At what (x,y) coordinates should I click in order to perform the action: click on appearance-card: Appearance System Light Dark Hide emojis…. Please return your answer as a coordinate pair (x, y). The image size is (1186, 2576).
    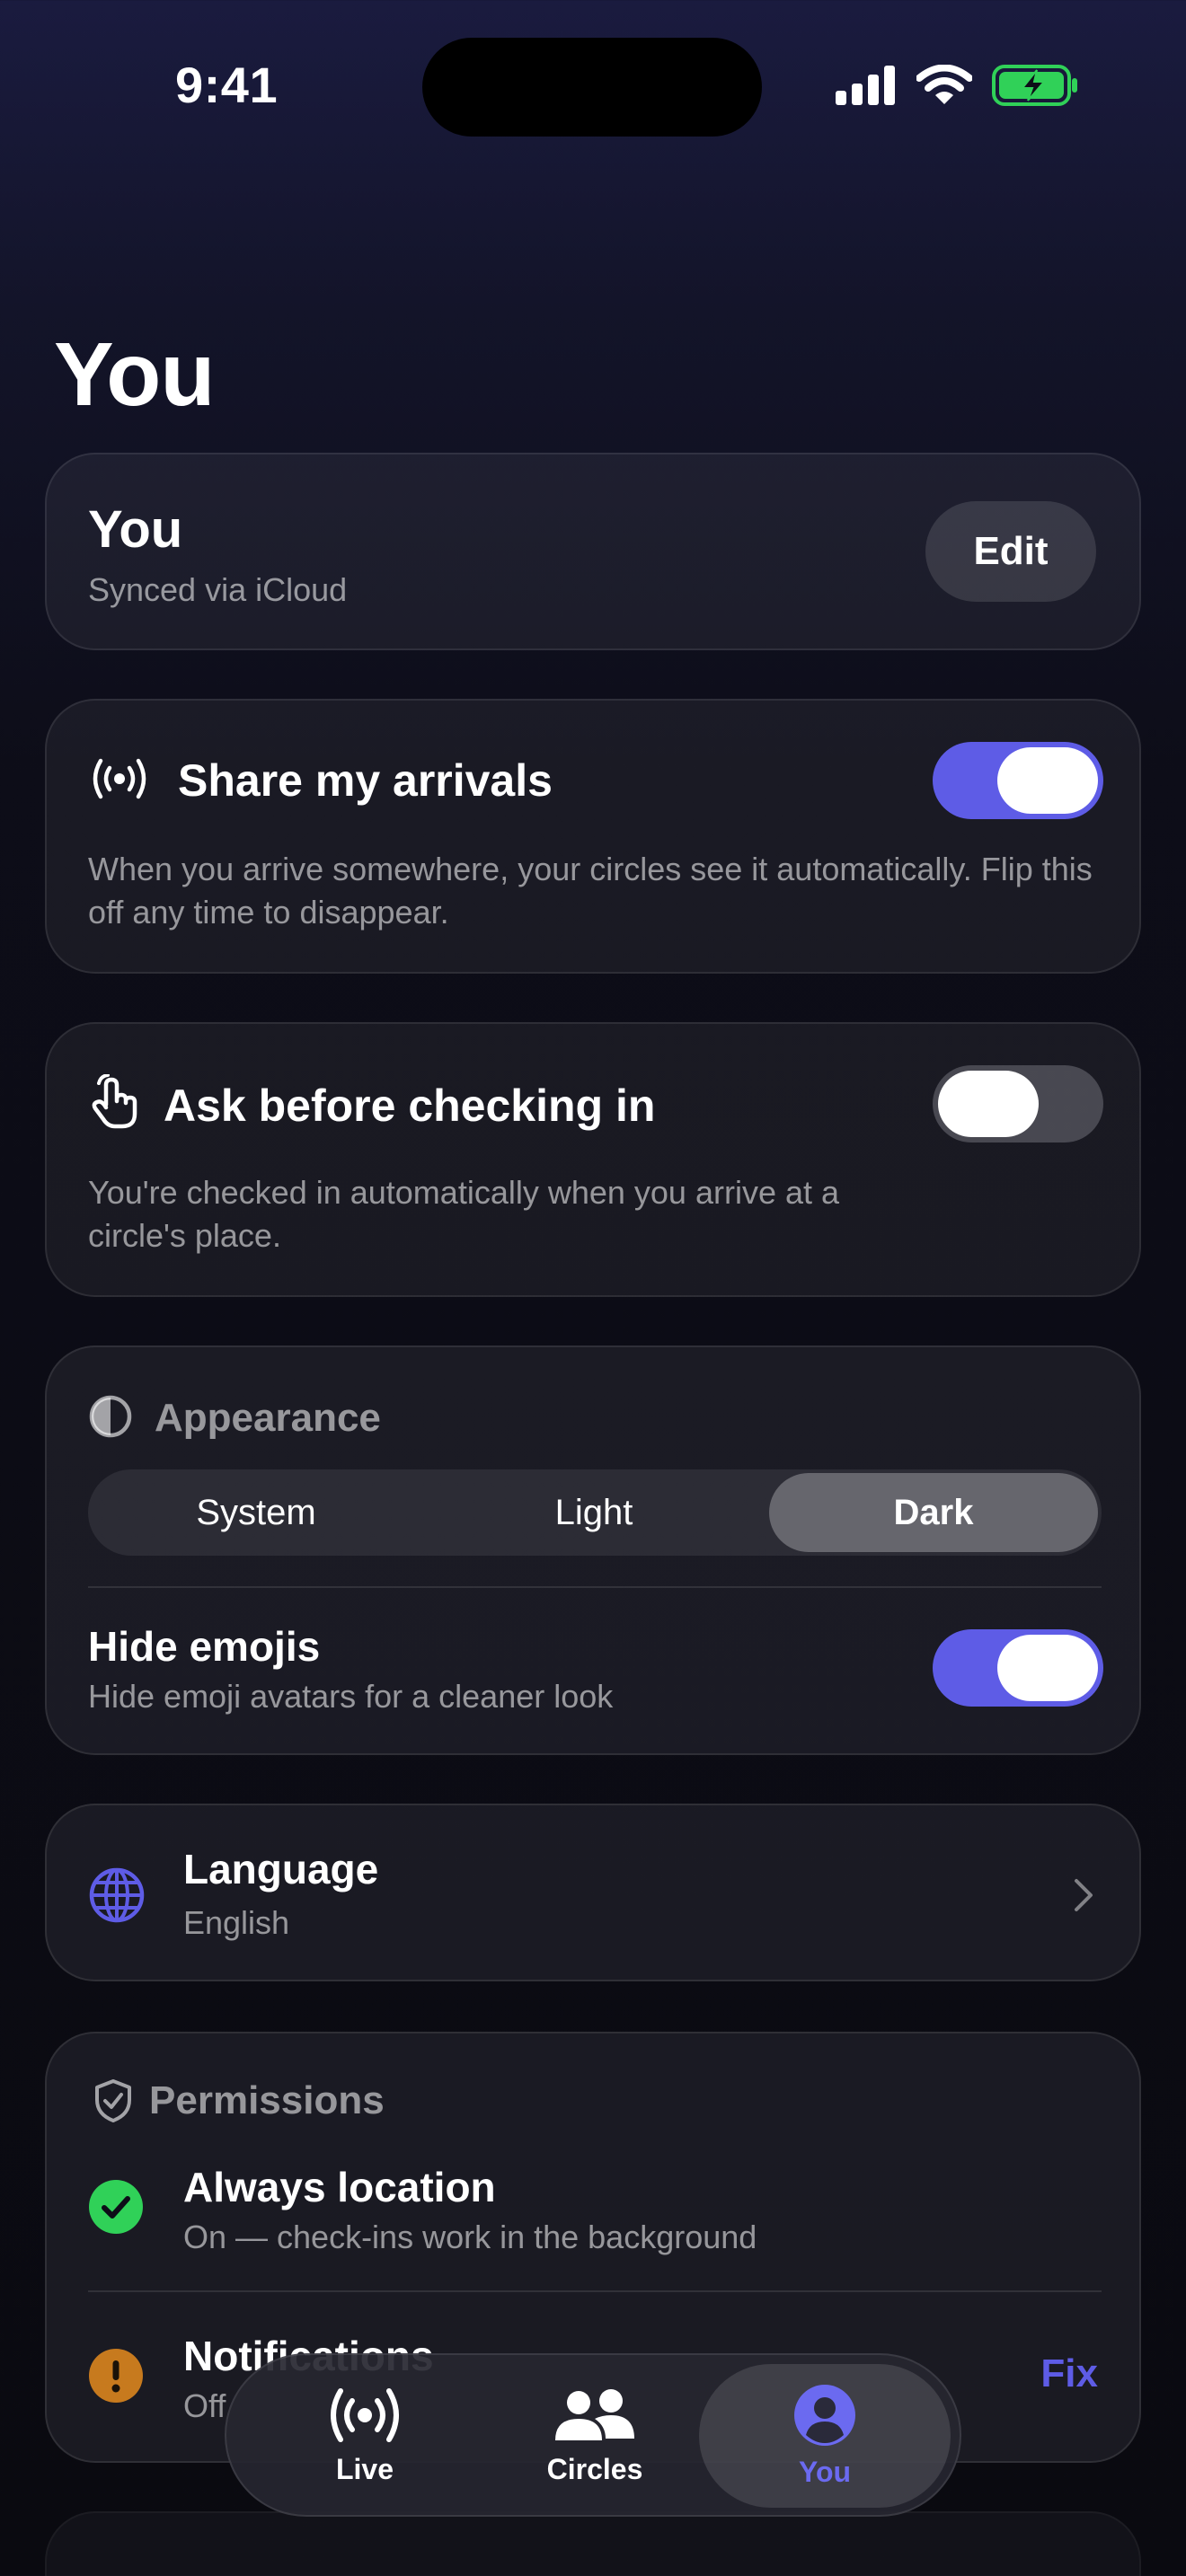
    Looking at the image, I should click on (593, 1550).